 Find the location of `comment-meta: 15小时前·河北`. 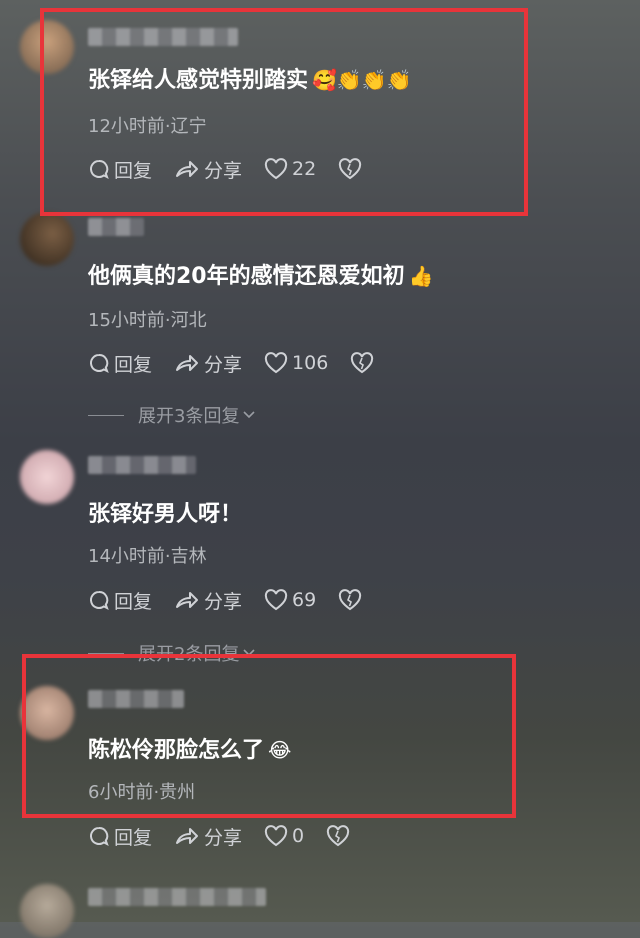

comment-meta: 15小时前·河北 is located at coordinates (147, 320).